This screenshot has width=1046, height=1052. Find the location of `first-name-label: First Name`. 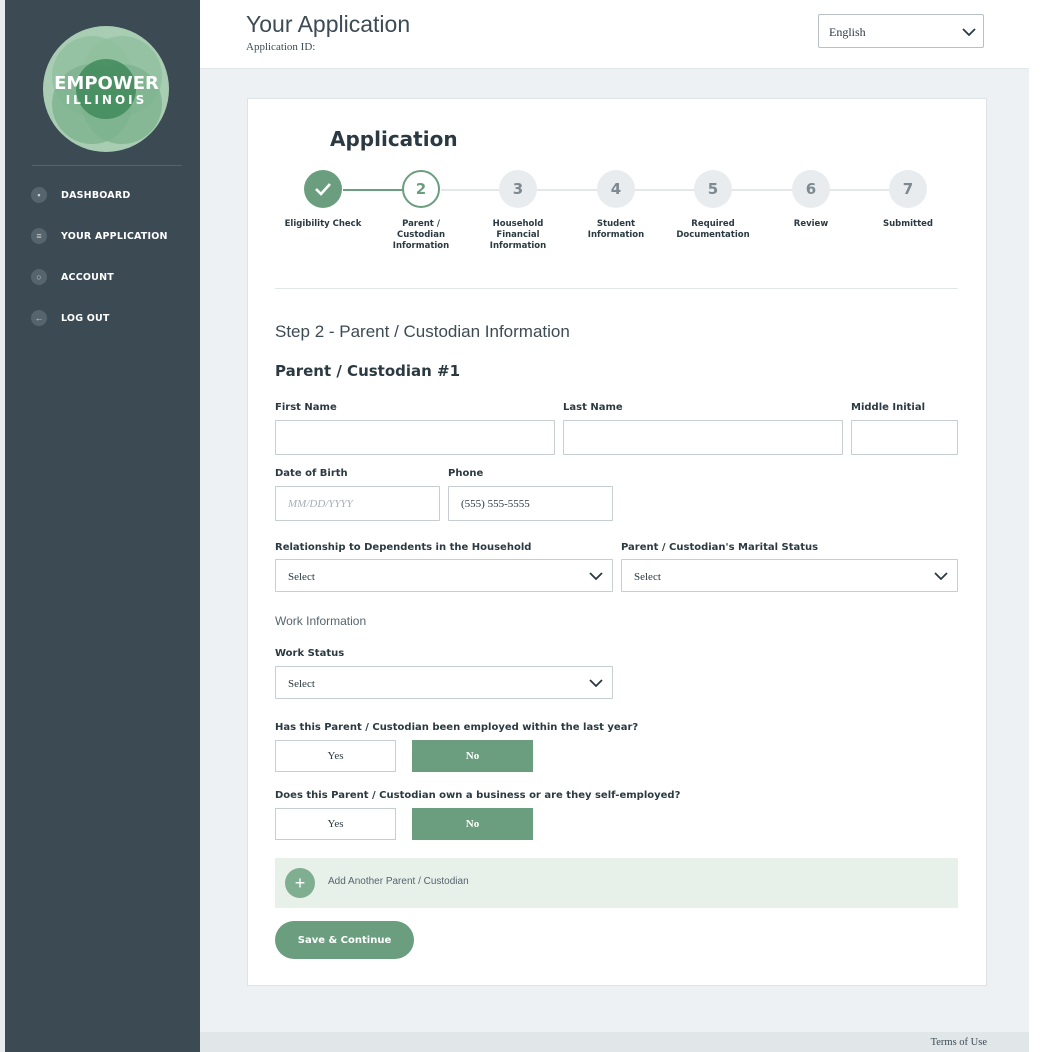

first-name-label: First Name is located at coordinates (306, 407).